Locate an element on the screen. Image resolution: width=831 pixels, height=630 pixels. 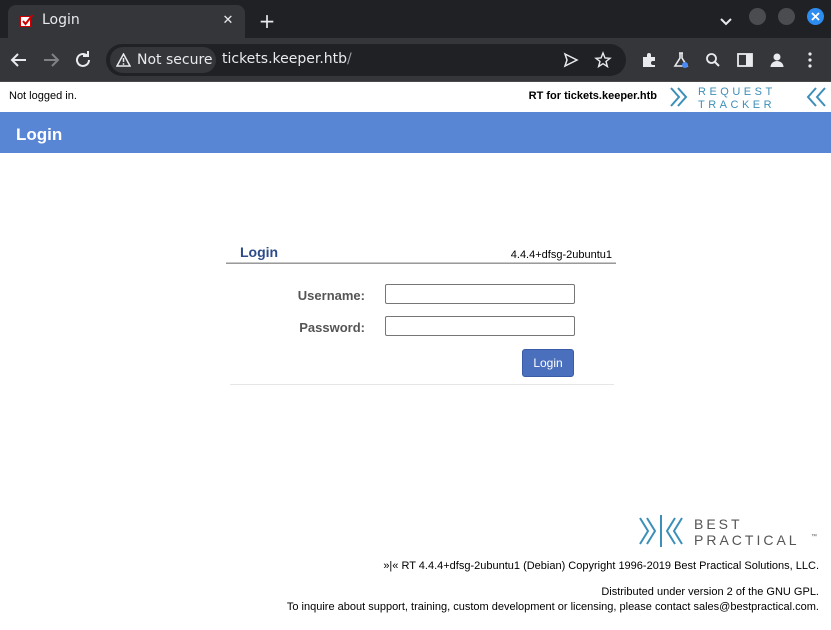
arrow-right-icon is located at coordinates (51, 60).